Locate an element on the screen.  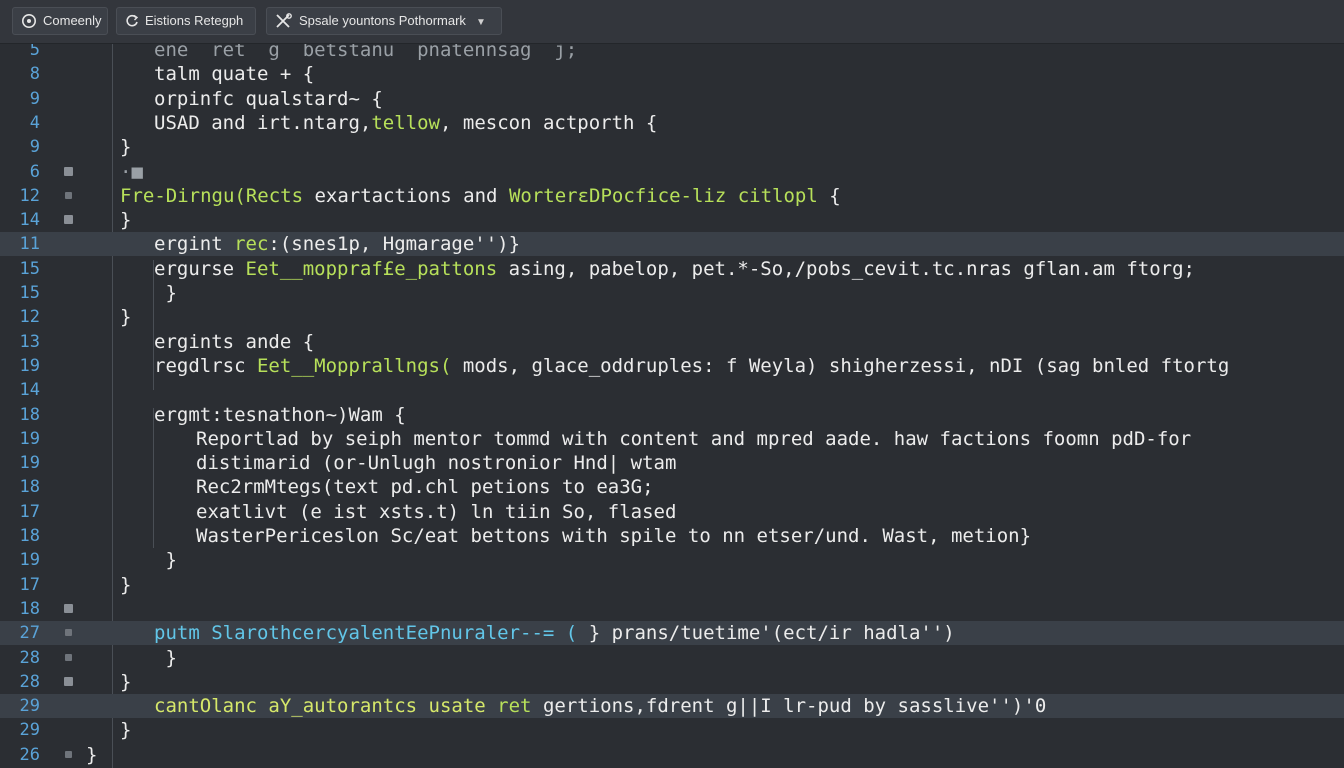
code-line: 26} is located at coordinates (672, 755).